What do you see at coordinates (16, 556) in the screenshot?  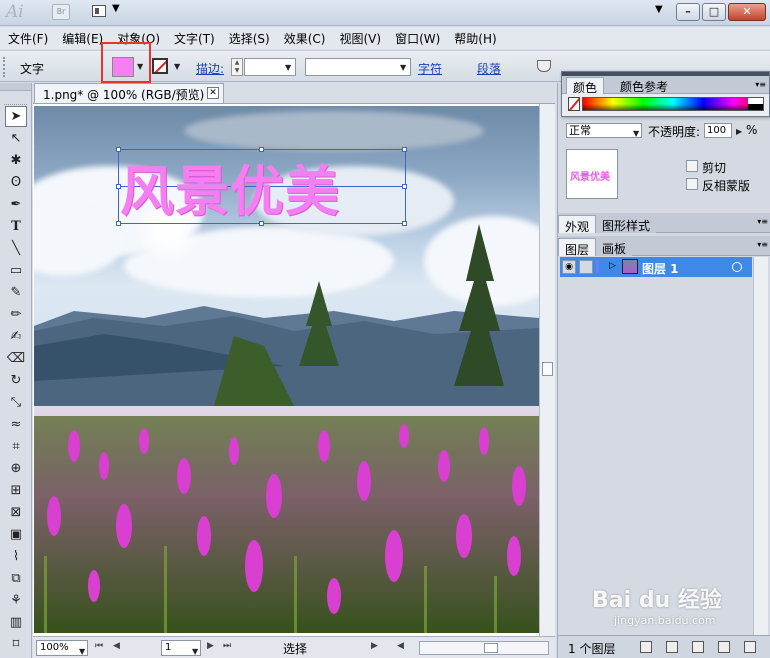 I see `eyedropper-tool-icon: ⌇` at bounding box center [16, 556].